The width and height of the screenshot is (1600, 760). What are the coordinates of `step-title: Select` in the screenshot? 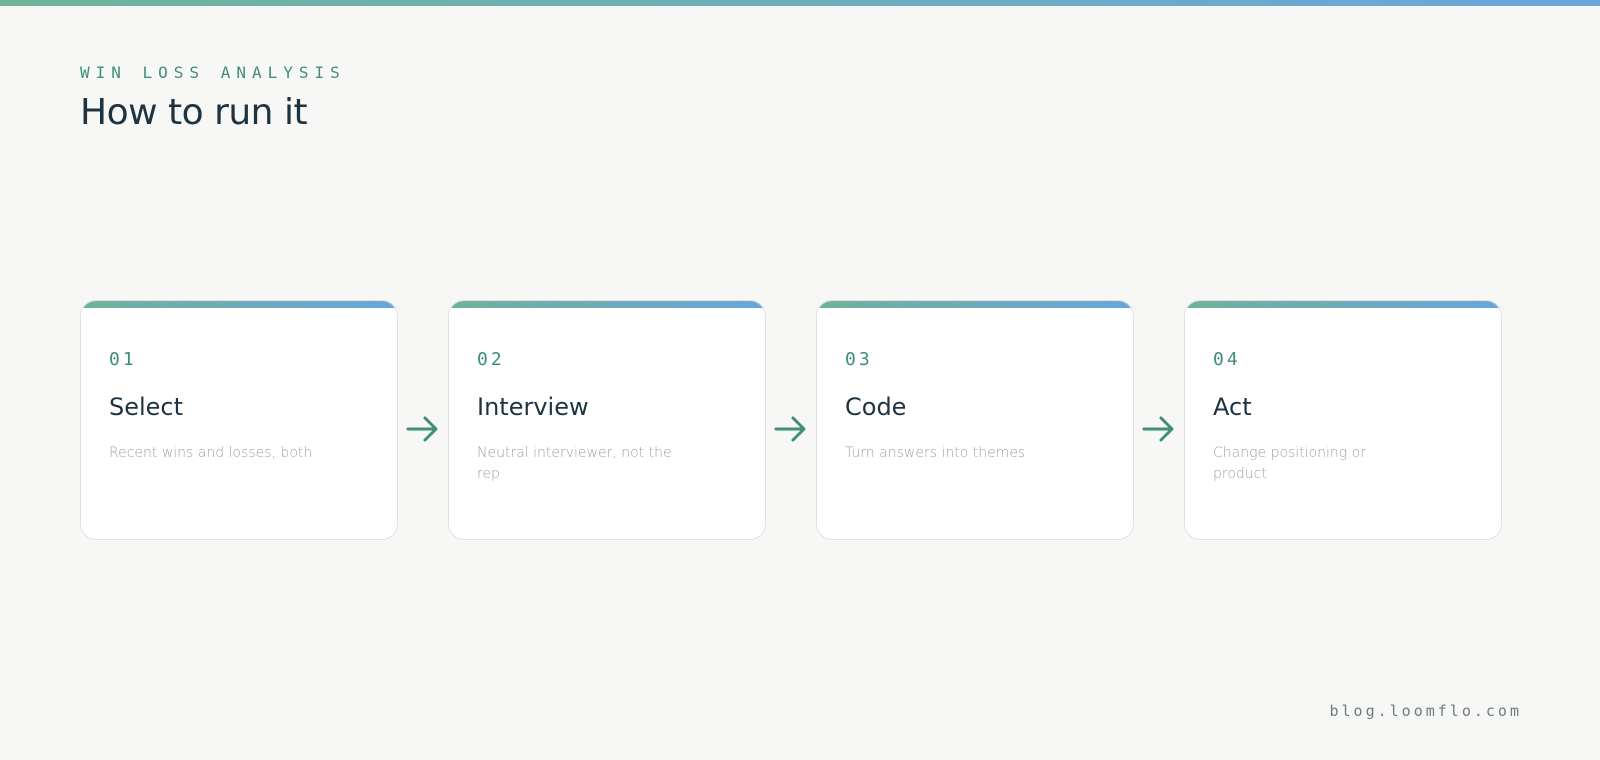 It's located at (146, 407).